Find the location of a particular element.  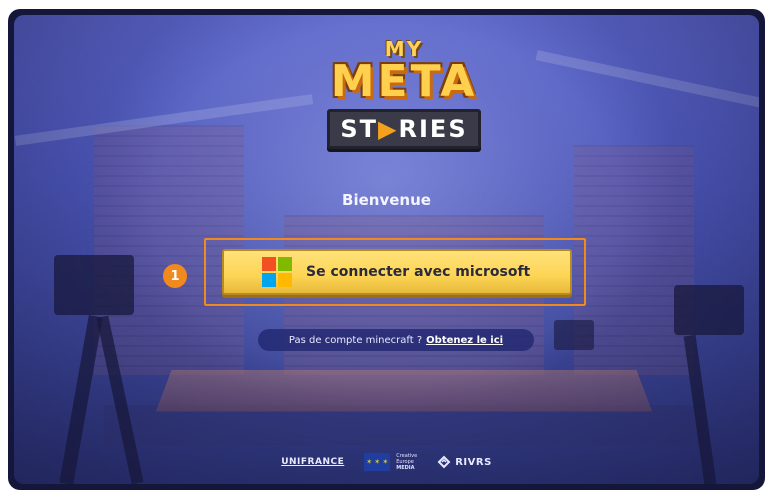

microsoft-login-button: Se connecter avec microsoft is located at coordinates (397, 272).